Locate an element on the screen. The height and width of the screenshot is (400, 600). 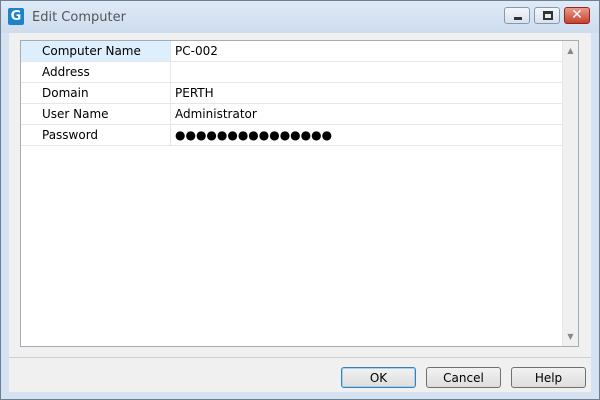
property-name: User Name is located at coordinates (96, 114).